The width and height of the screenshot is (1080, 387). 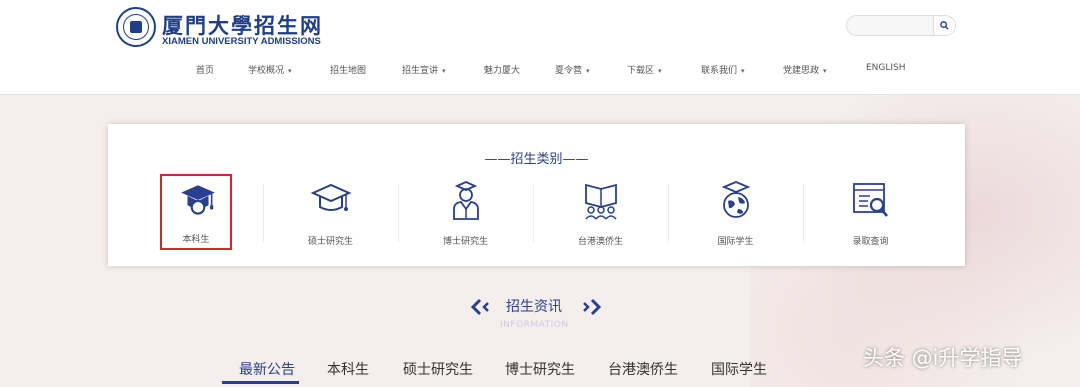 I want to click on category-international: 国际学生, so click(x=735, y=212).